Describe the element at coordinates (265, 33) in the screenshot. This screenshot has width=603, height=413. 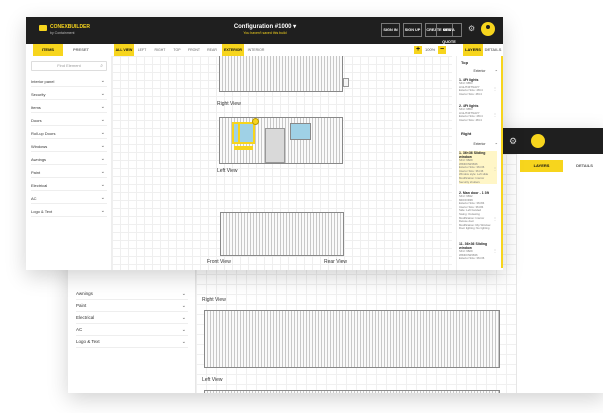
I see `config-save-warning: You haven't saved this build` at that location.